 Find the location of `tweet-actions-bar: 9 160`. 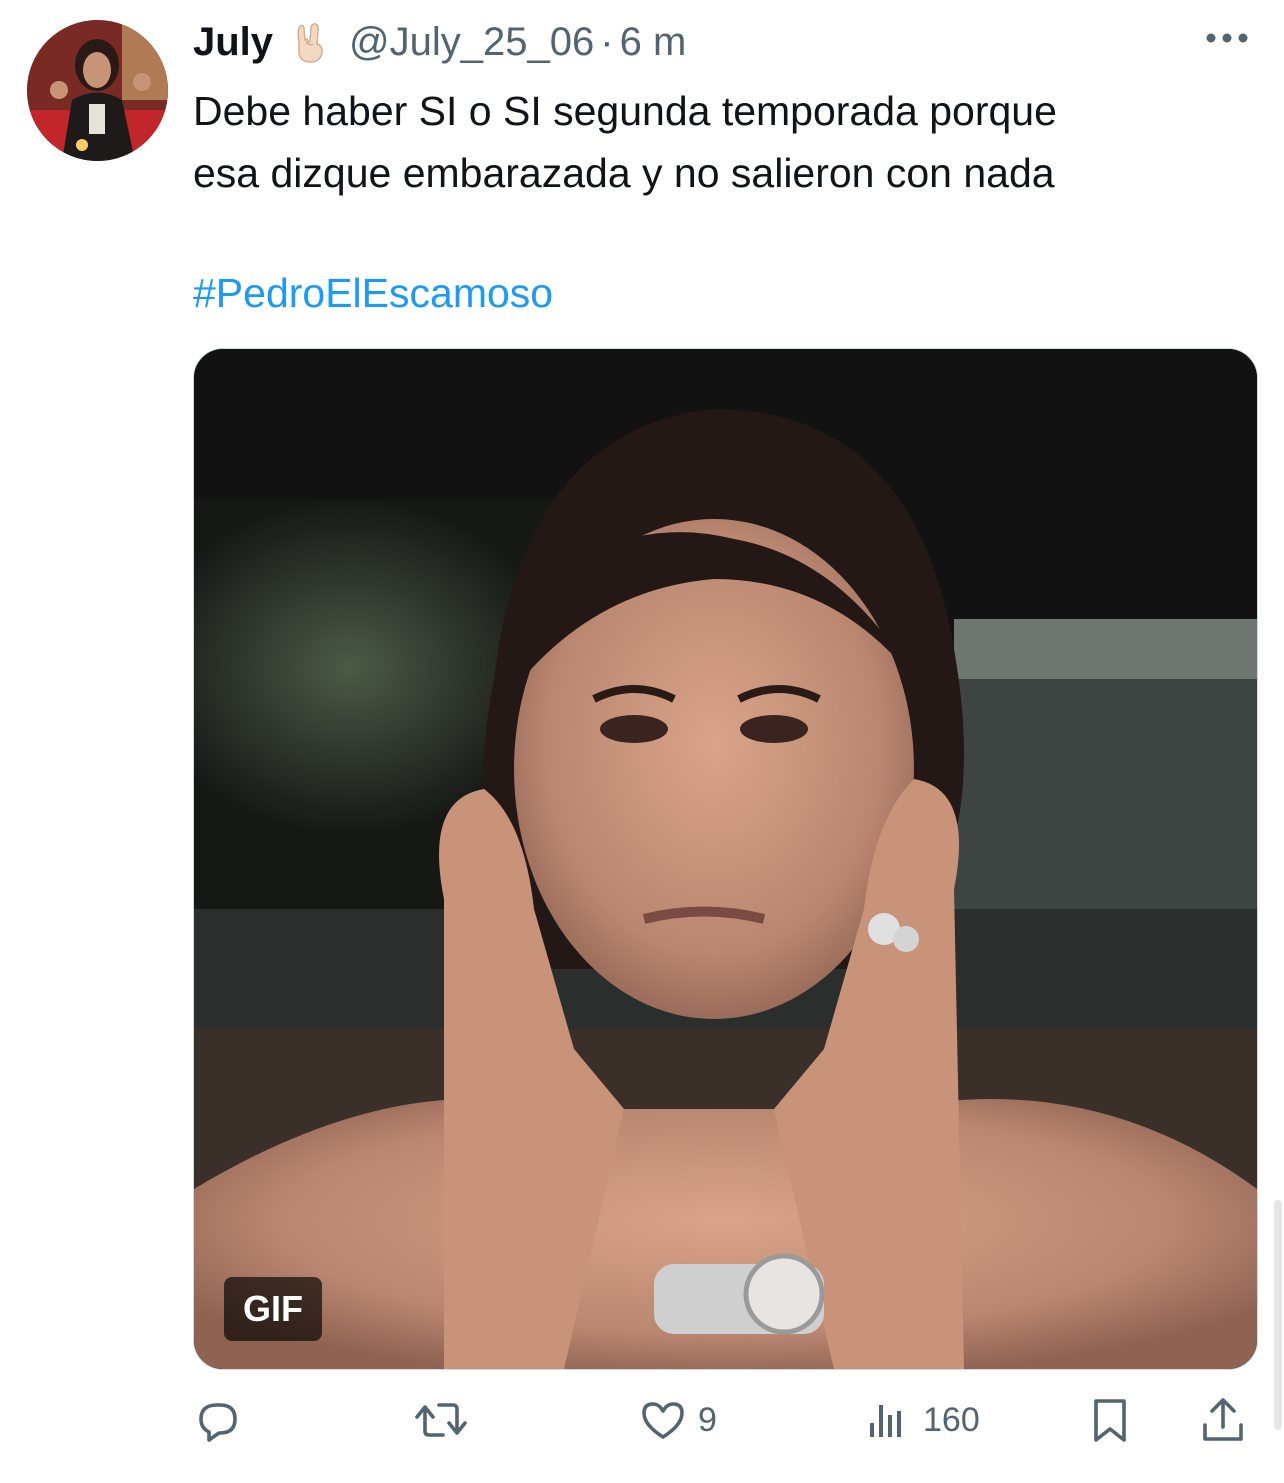

tweet-actions-bar: 9 160 is located at coordinates (723, 1420).